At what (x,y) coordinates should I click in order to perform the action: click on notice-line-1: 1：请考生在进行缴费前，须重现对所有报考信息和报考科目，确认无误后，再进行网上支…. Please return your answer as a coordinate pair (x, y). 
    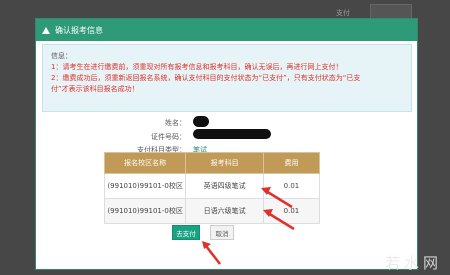
    Looking at the image, I should click on (197, 67).